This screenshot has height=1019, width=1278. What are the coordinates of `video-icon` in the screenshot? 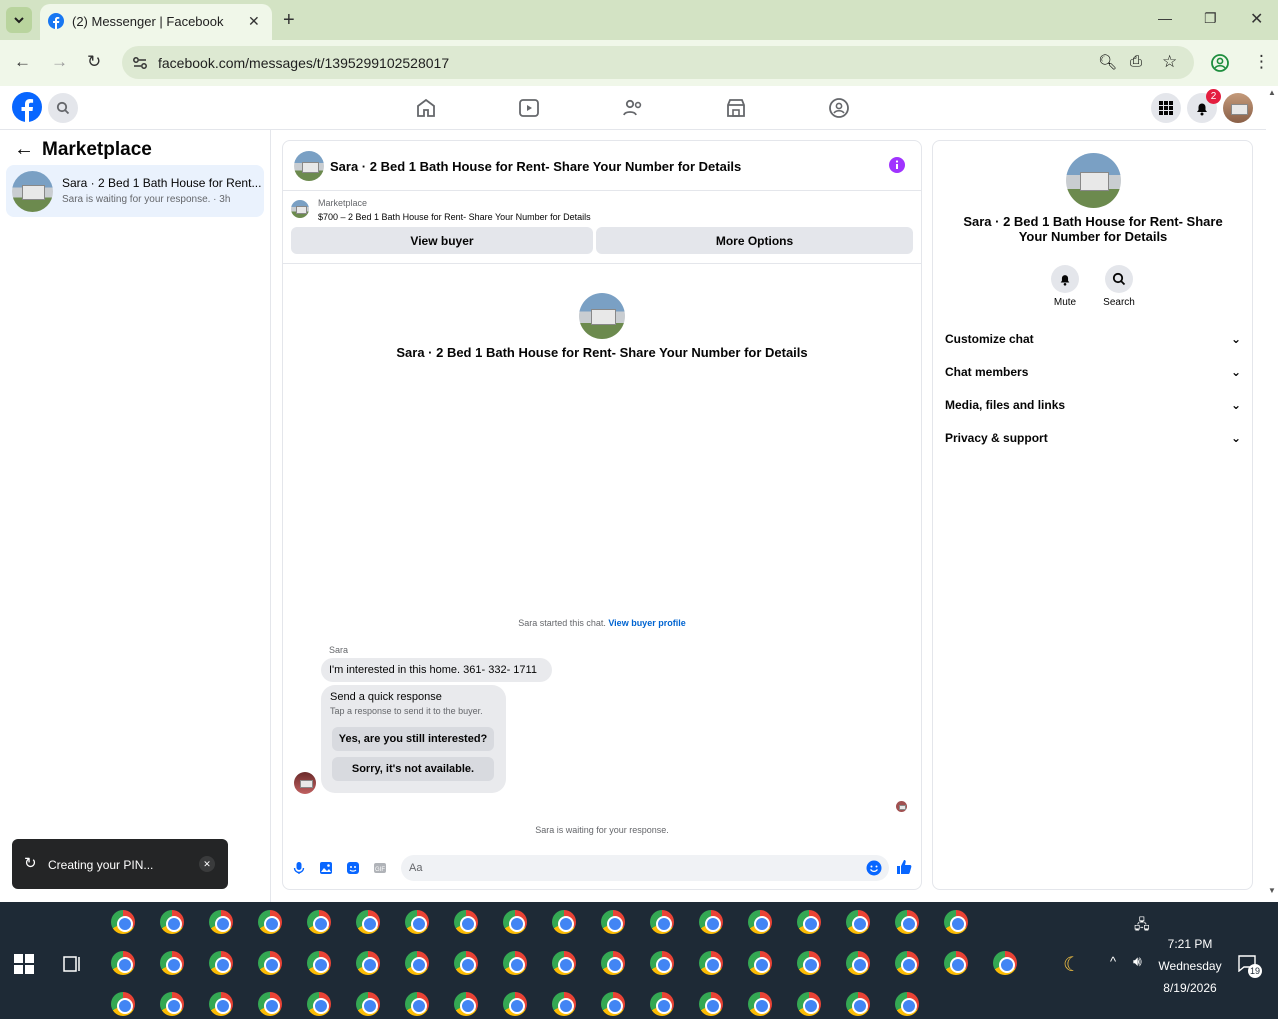 It's located at (529, 108).